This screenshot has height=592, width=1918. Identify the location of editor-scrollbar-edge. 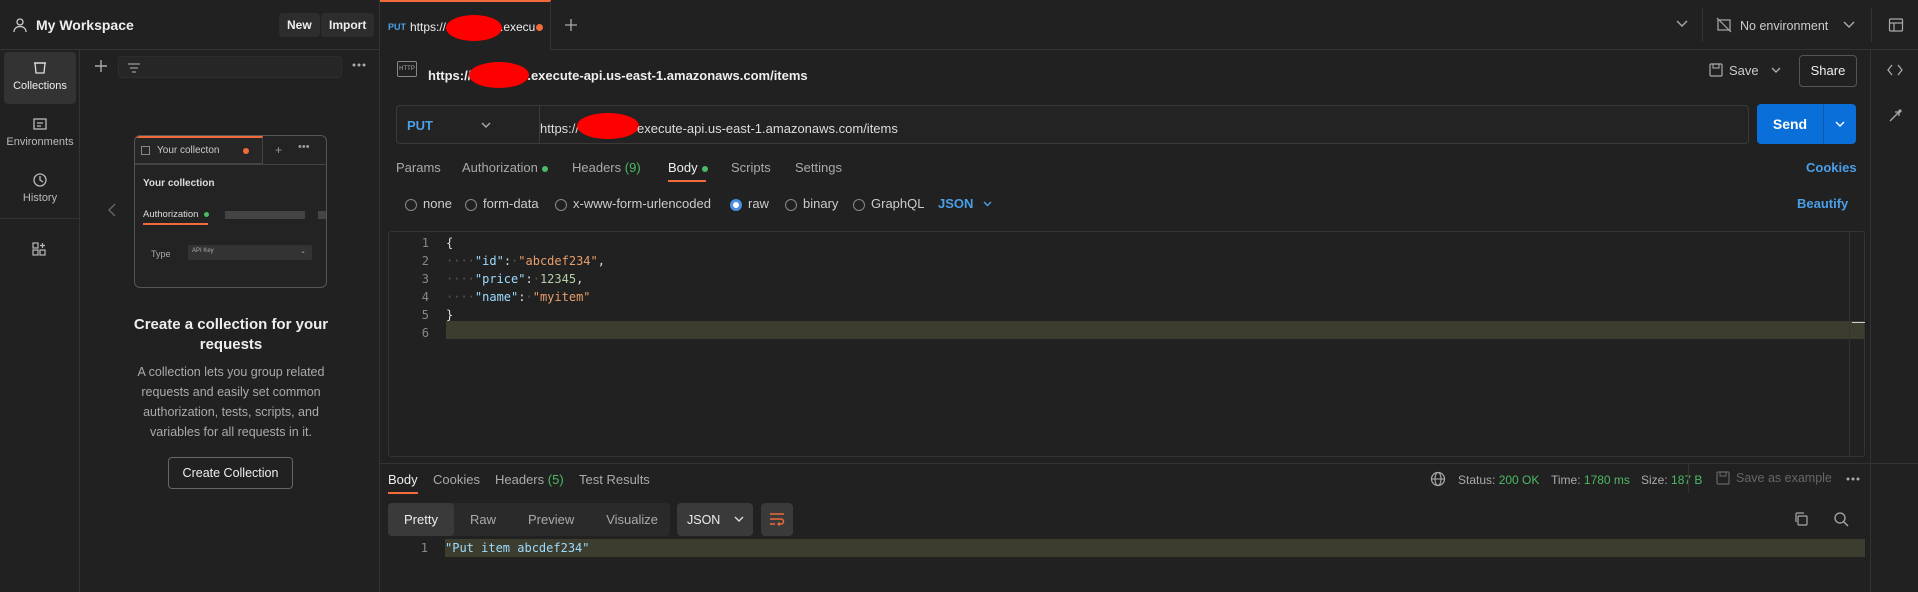
(1849, 344).